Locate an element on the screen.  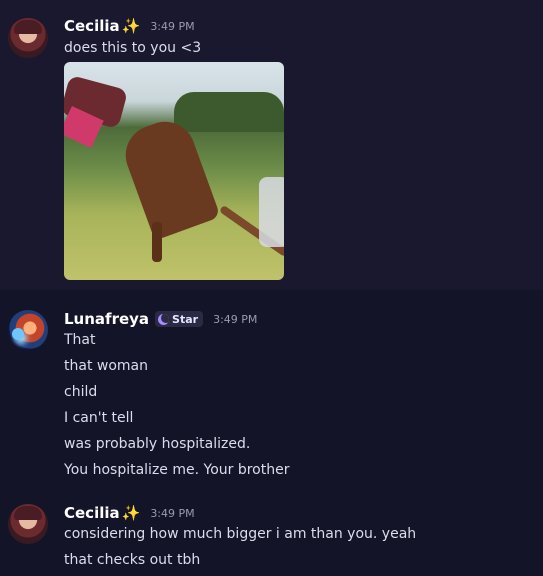
image-blurred-figure is located at coordinates (271, 212).